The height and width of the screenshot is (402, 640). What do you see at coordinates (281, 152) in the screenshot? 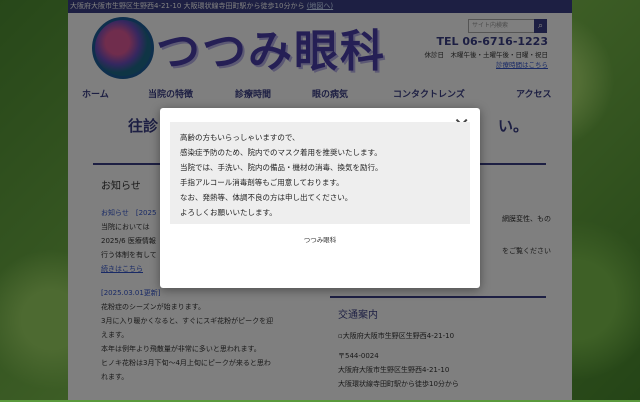
I see `modal-message-line: 感染症予防のため、院内でのマスク着用を推奨いたします。` at bounding box center [281, 152].